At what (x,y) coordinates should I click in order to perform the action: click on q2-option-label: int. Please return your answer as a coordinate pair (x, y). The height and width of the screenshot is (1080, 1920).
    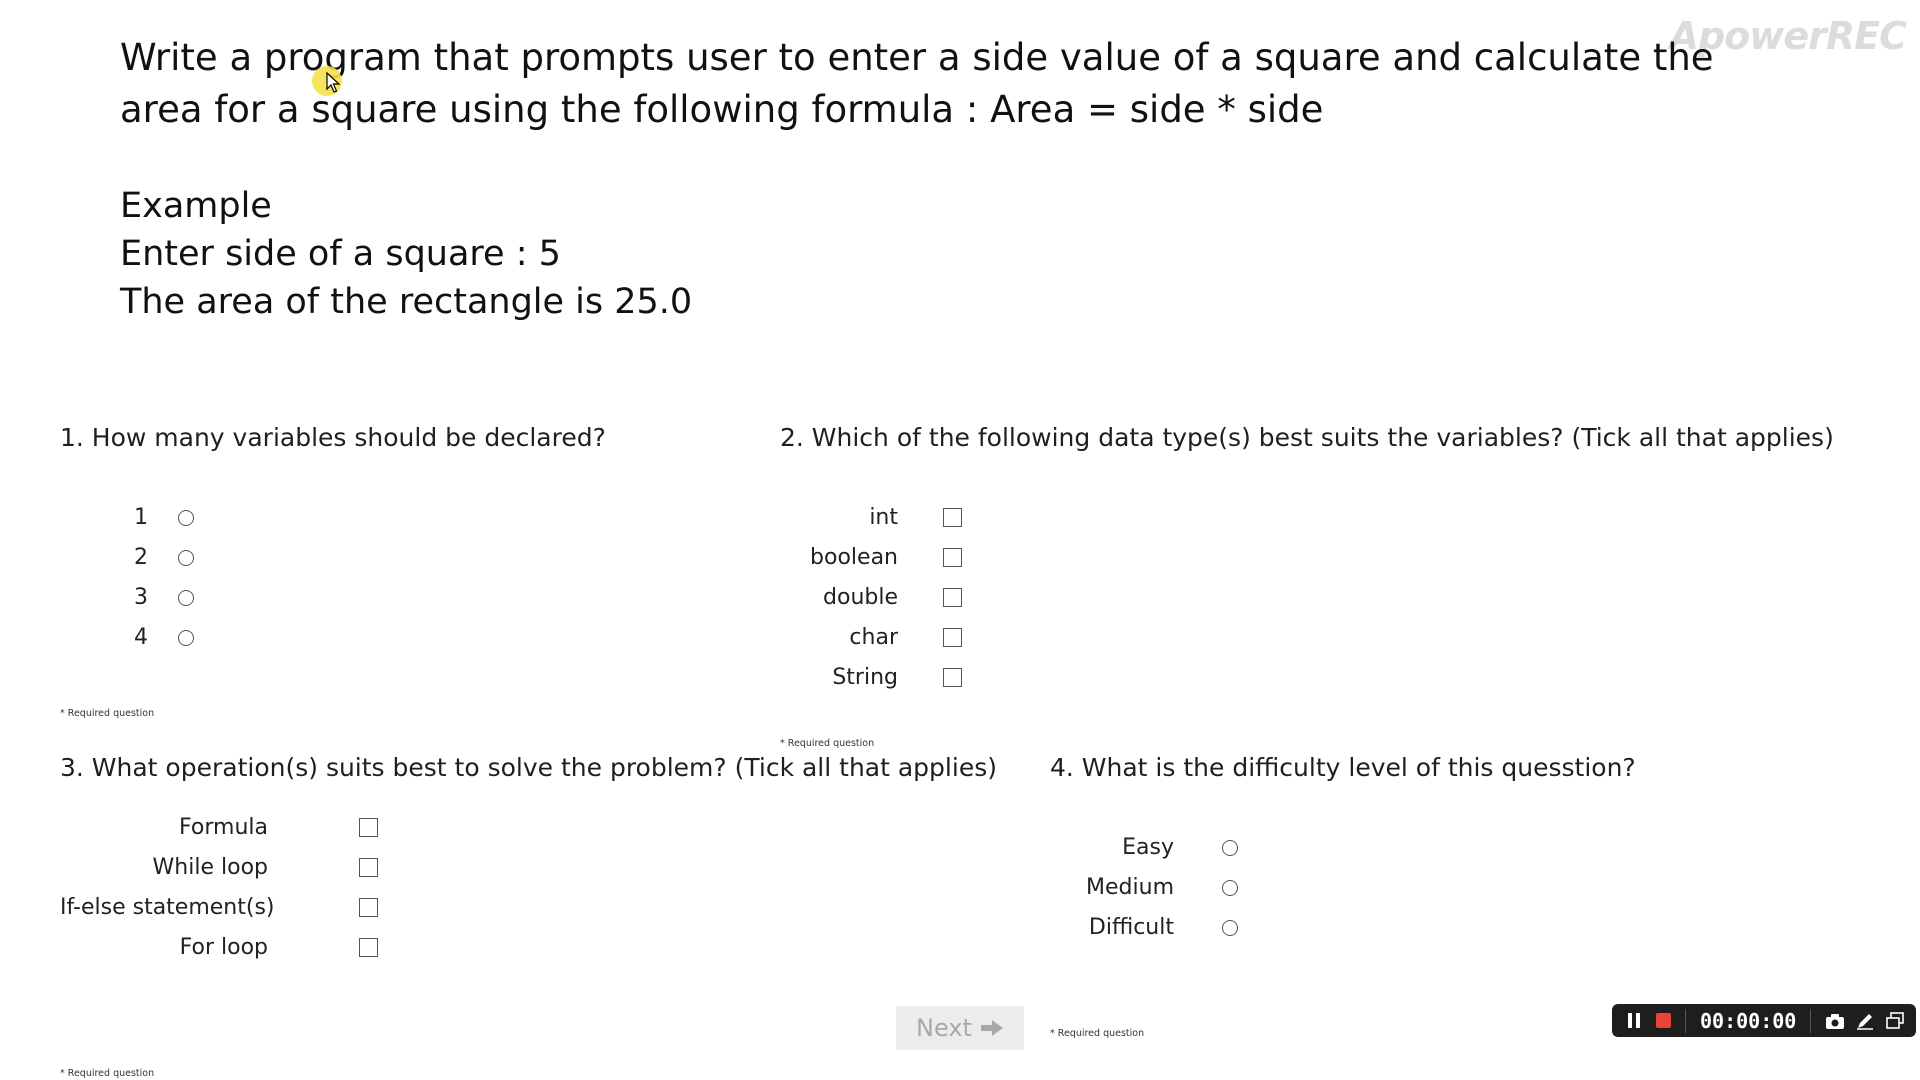
    Looking at the image, I should click on (883, 517).